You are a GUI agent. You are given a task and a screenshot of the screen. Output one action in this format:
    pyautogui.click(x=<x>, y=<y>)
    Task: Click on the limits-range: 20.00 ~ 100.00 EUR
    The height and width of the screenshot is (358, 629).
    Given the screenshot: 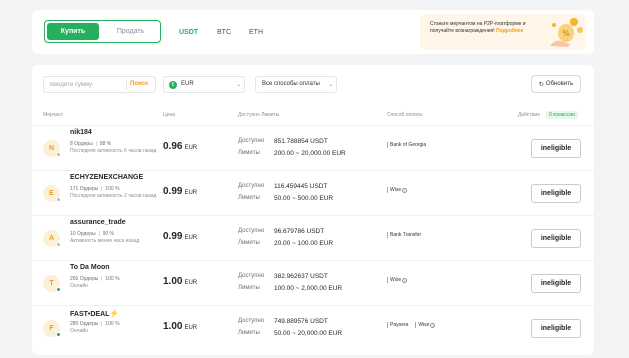 What is the action you would take?
    pyautogui.click(x=304, y=243)
    